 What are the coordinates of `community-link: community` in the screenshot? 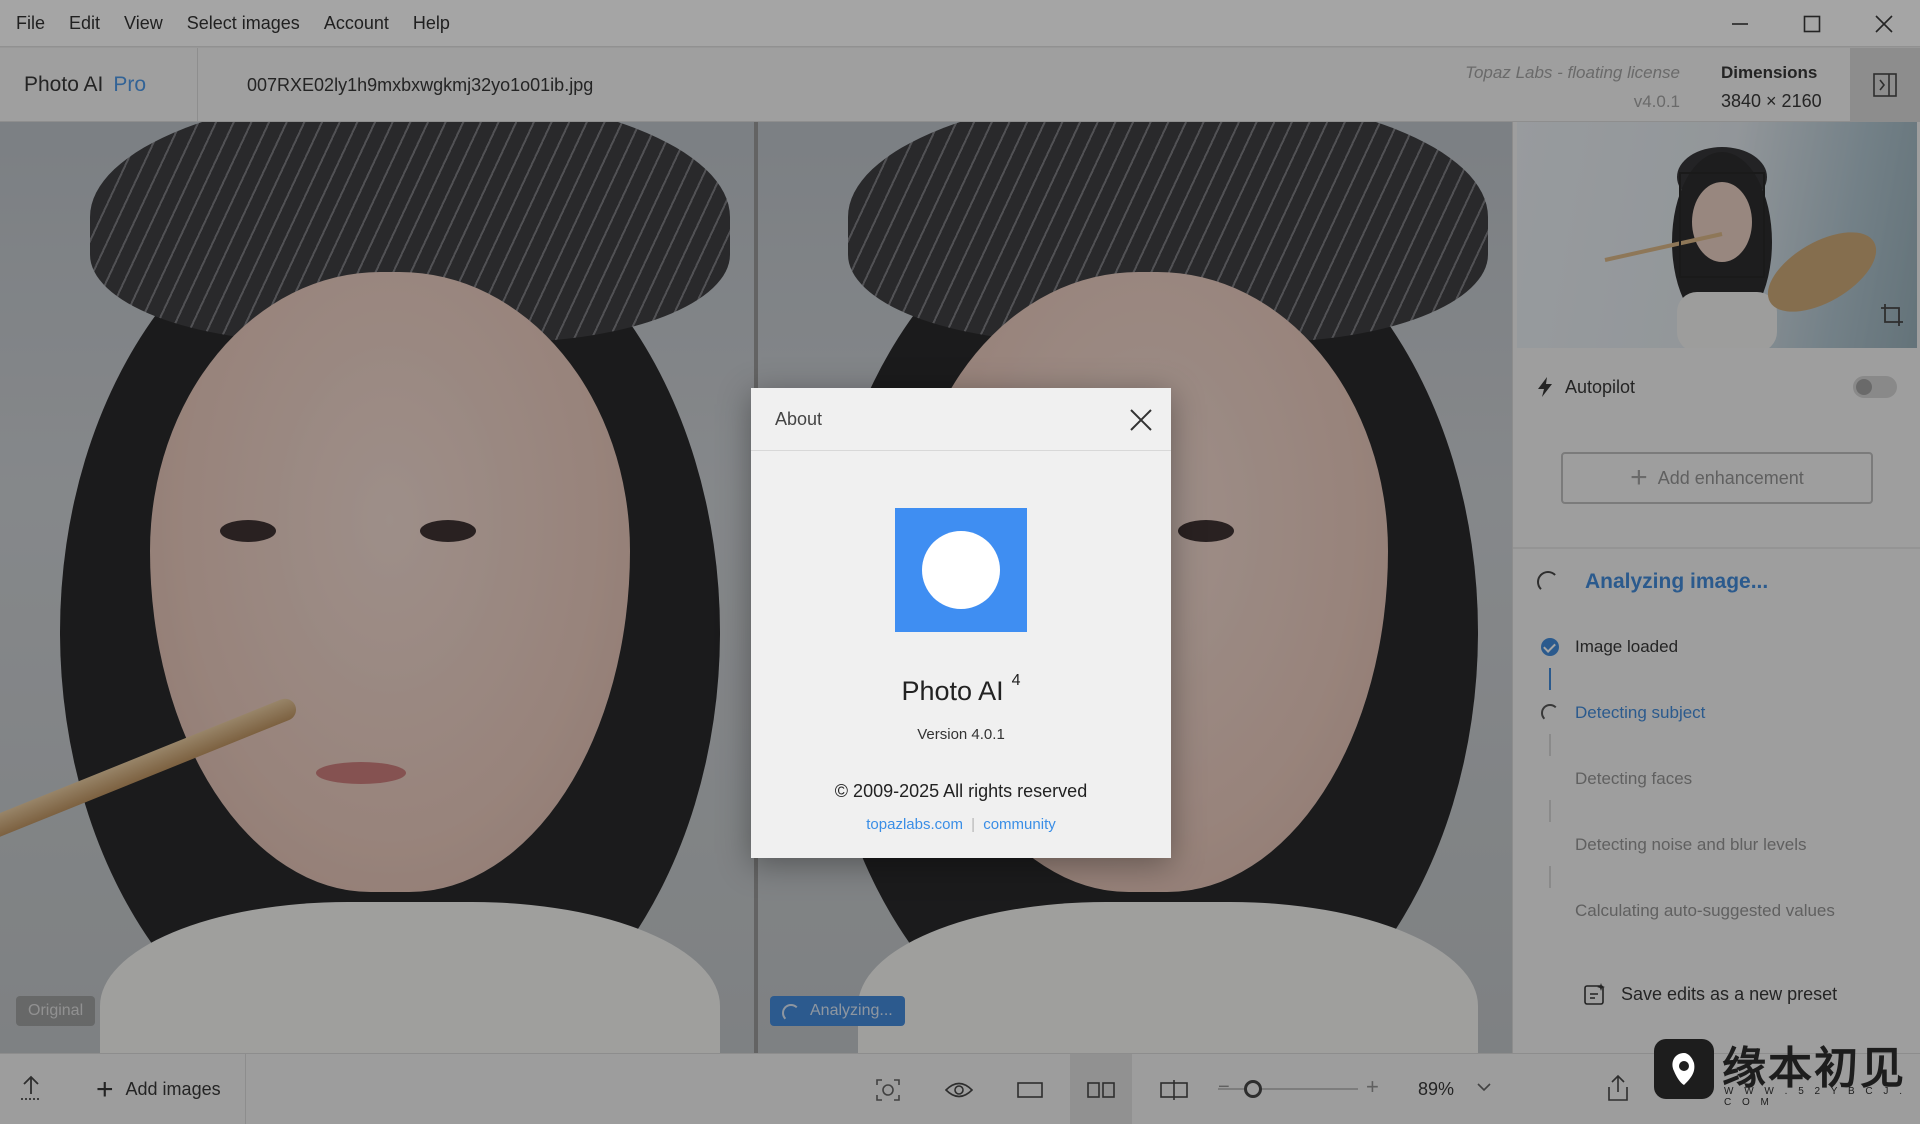 It's located at (1019, 824).